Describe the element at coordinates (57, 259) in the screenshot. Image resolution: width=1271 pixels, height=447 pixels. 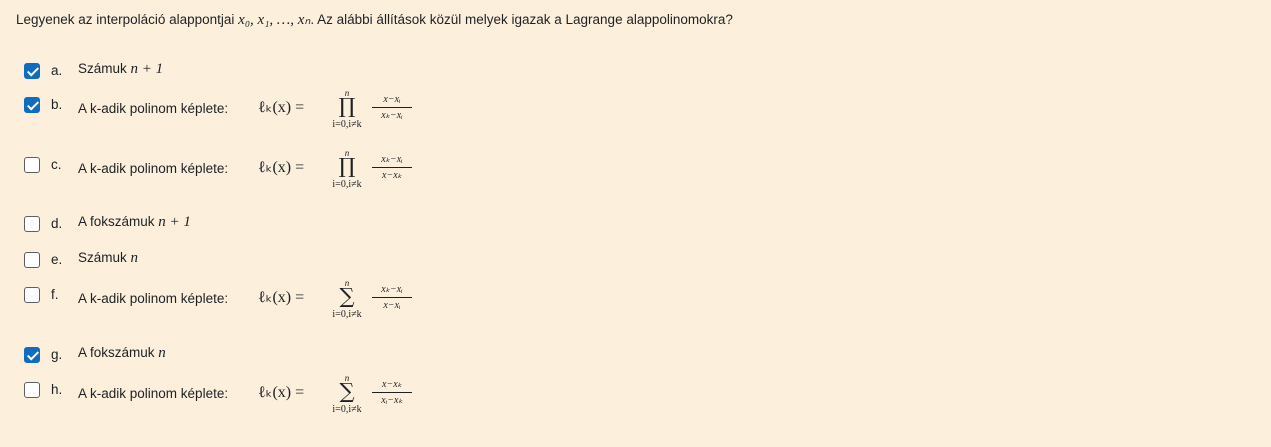
I see `option-e-letter: e.` at that location.